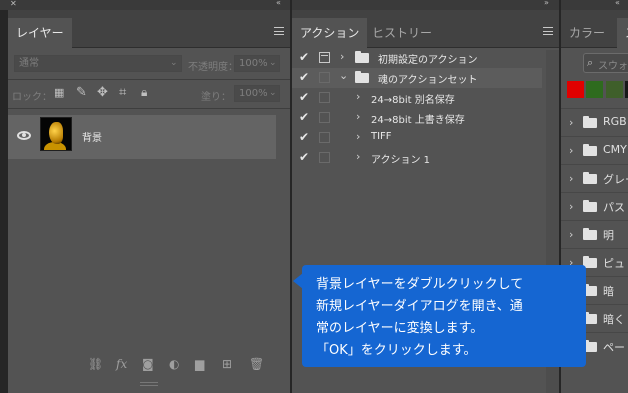 This screenshot has height=393, width=628. I want to click on callout-line: 「OK」をクリックします。, so click(396, 350).